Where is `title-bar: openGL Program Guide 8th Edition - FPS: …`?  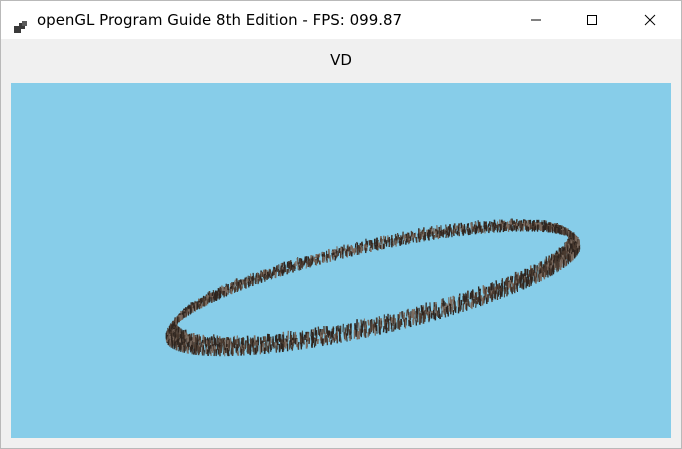 title-bar: openGL Program Guide 8th Edition - FPS: … is located at coordinates (341, 20).